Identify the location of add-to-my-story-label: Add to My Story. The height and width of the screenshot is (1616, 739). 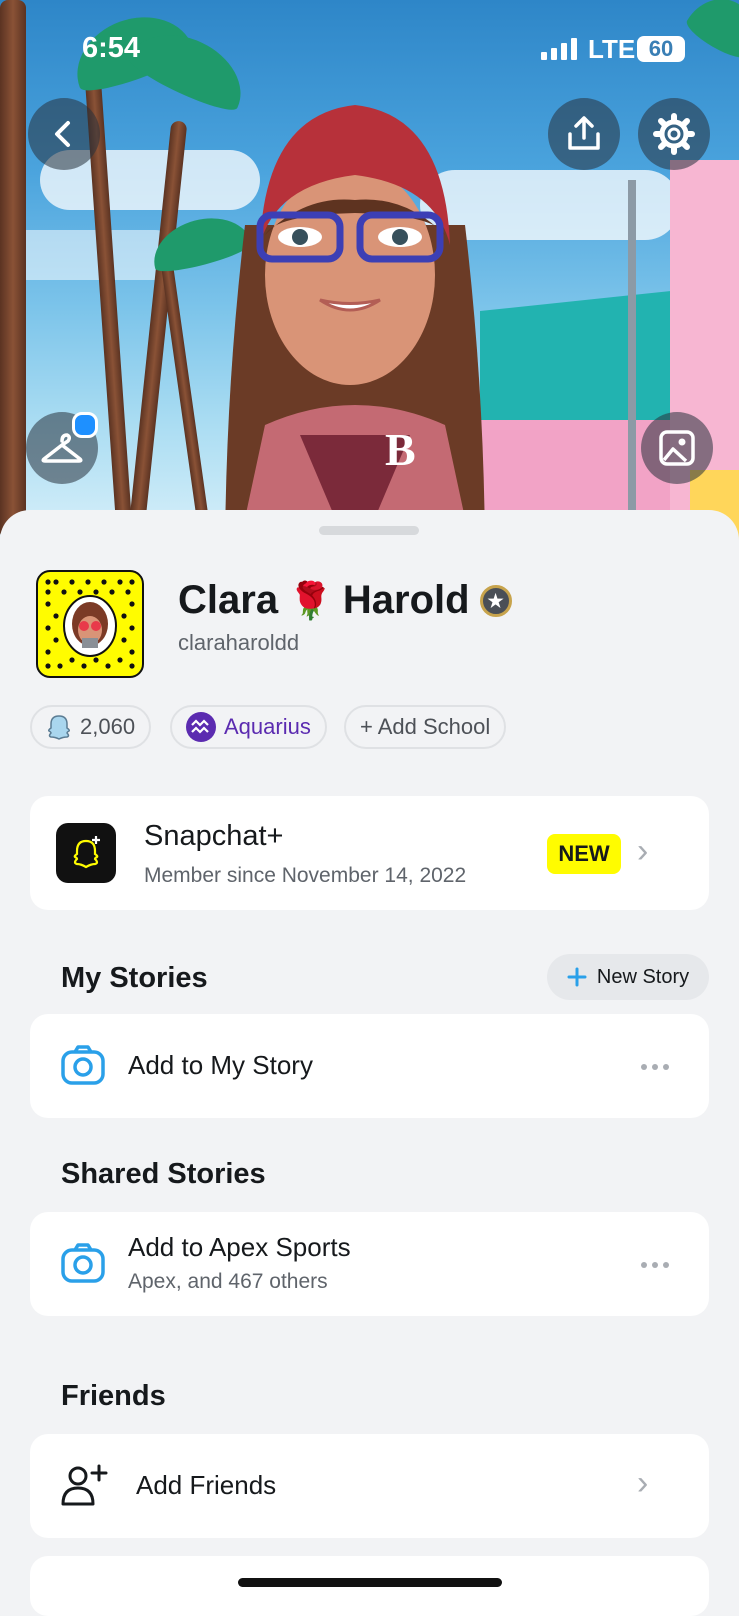
(220, 1065).